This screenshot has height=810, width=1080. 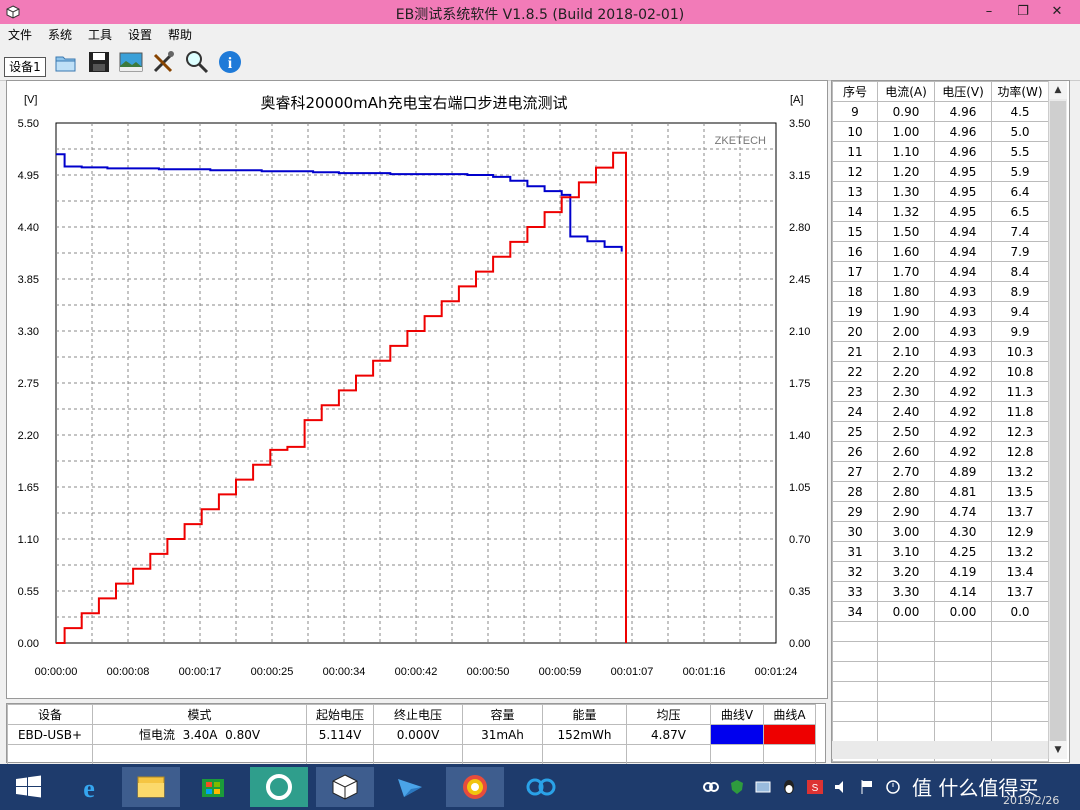 What do you see at coordinates (855, 91) in the screenshot?
I see `col-index-header: 序号` at bounding box center [855, 91].